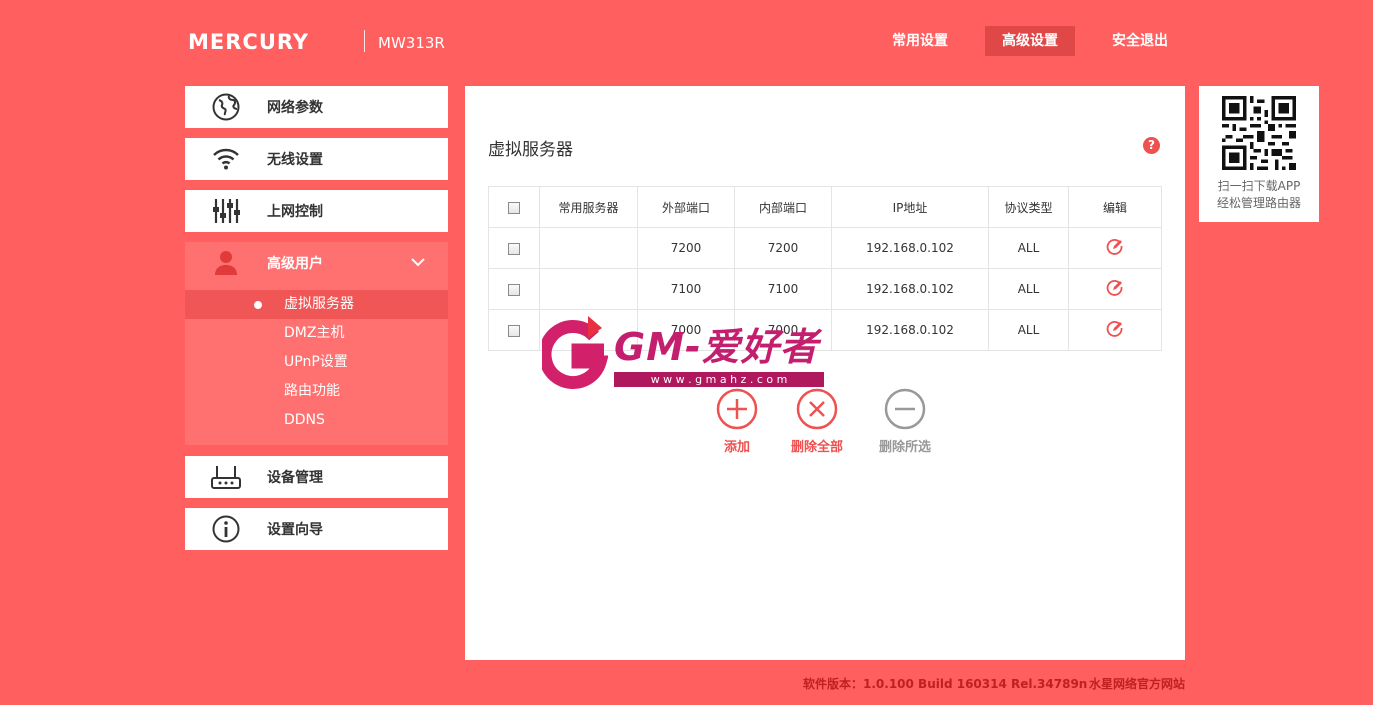 This screenshot has width=1373, height=705. I want to click on column-header: 协议类型, so click(1028, 207).